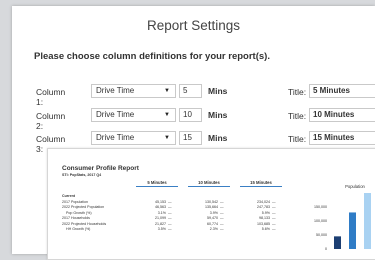 This screenshot has height=260, width=375. Describe the element at coordinates (79, 212) in the screenshot. I see `table-row-label: Pop Growth (%)` at that location.